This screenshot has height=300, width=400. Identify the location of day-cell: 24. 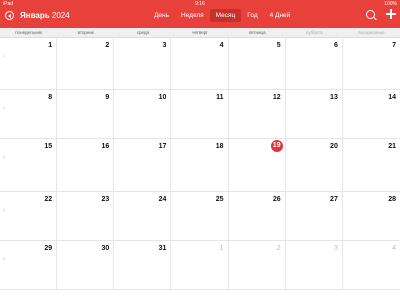
(143, 216).